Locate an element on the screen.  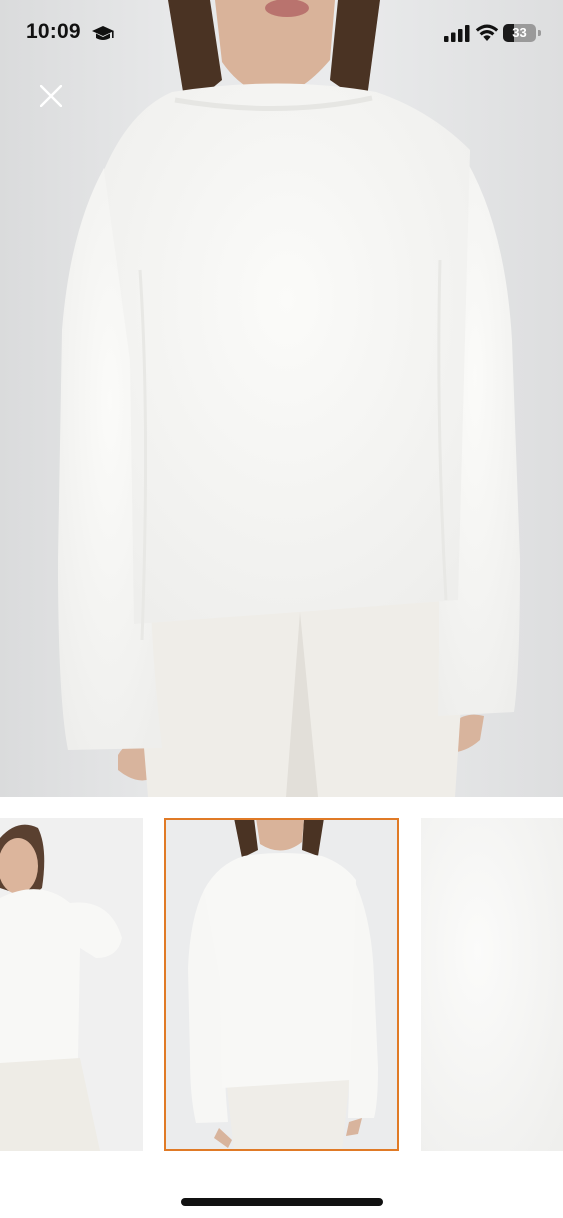
thumbnail-fabric-closeup-image is located at coordinates (492, 984).